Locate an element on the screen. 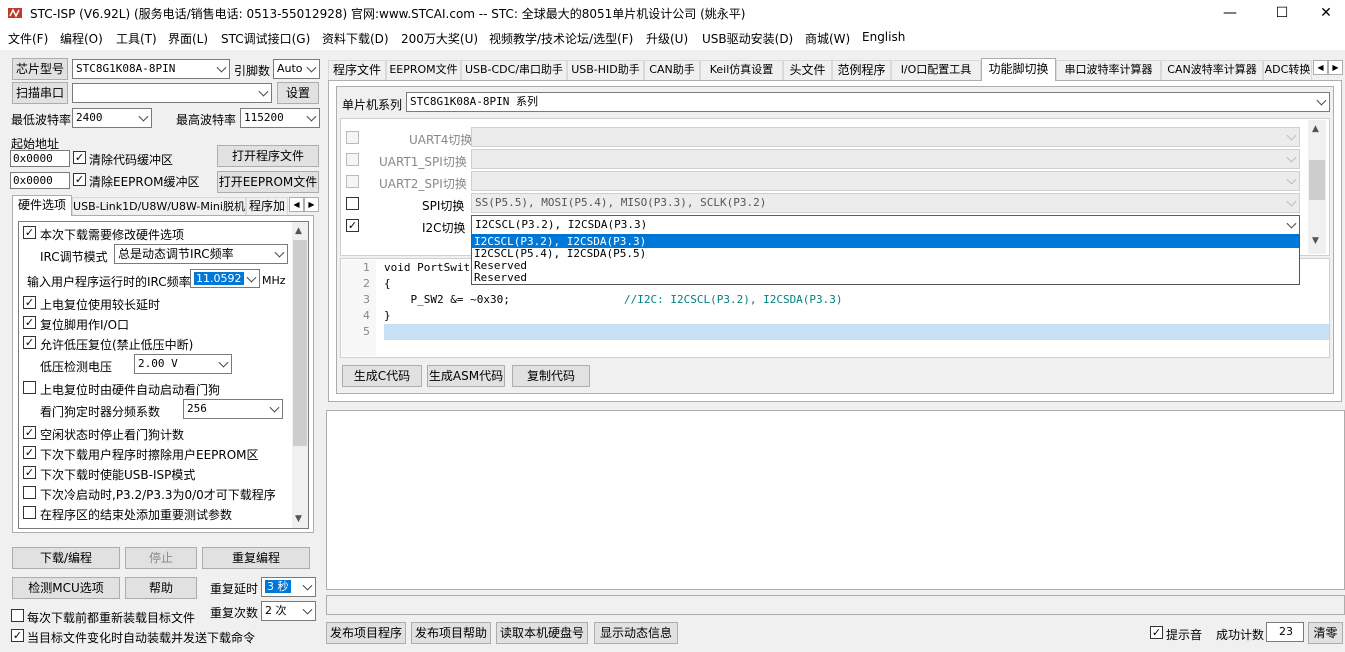 Image resolution: width=1345 pixels, height=652 pixels. tab-usb-link: USB-Link1D/U8W/U8W-Mini脱机 is located at coordinates (159, 206).